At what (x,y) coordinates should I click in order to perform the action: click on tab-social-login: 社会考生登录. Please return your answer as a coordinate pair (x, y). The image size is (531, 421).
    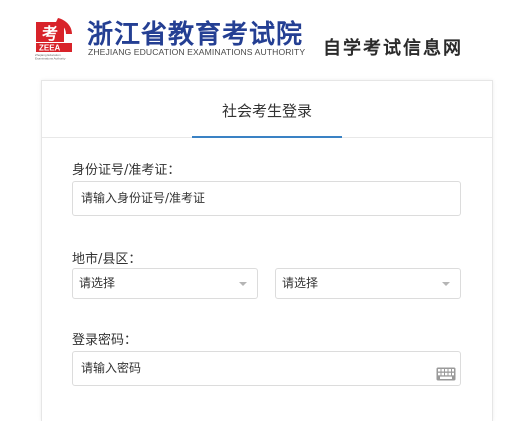
    Looking at the image, I should click on (267, 109).